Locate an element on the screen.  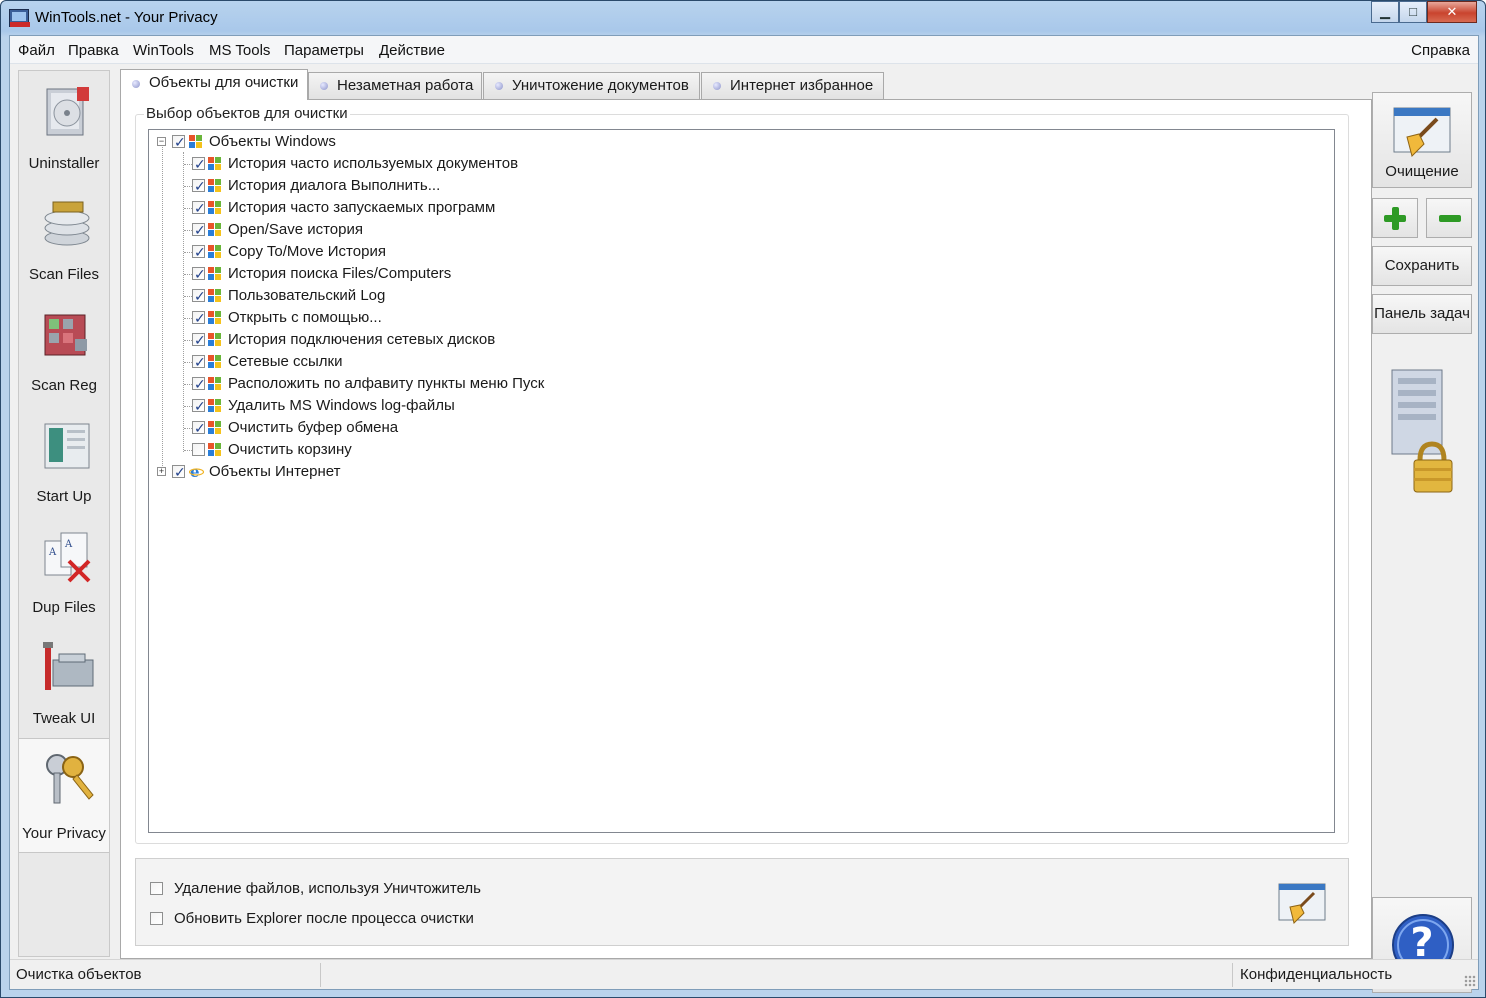
tree-node-internet: + e Объекты Интернет is located at coordinates (741, 472).